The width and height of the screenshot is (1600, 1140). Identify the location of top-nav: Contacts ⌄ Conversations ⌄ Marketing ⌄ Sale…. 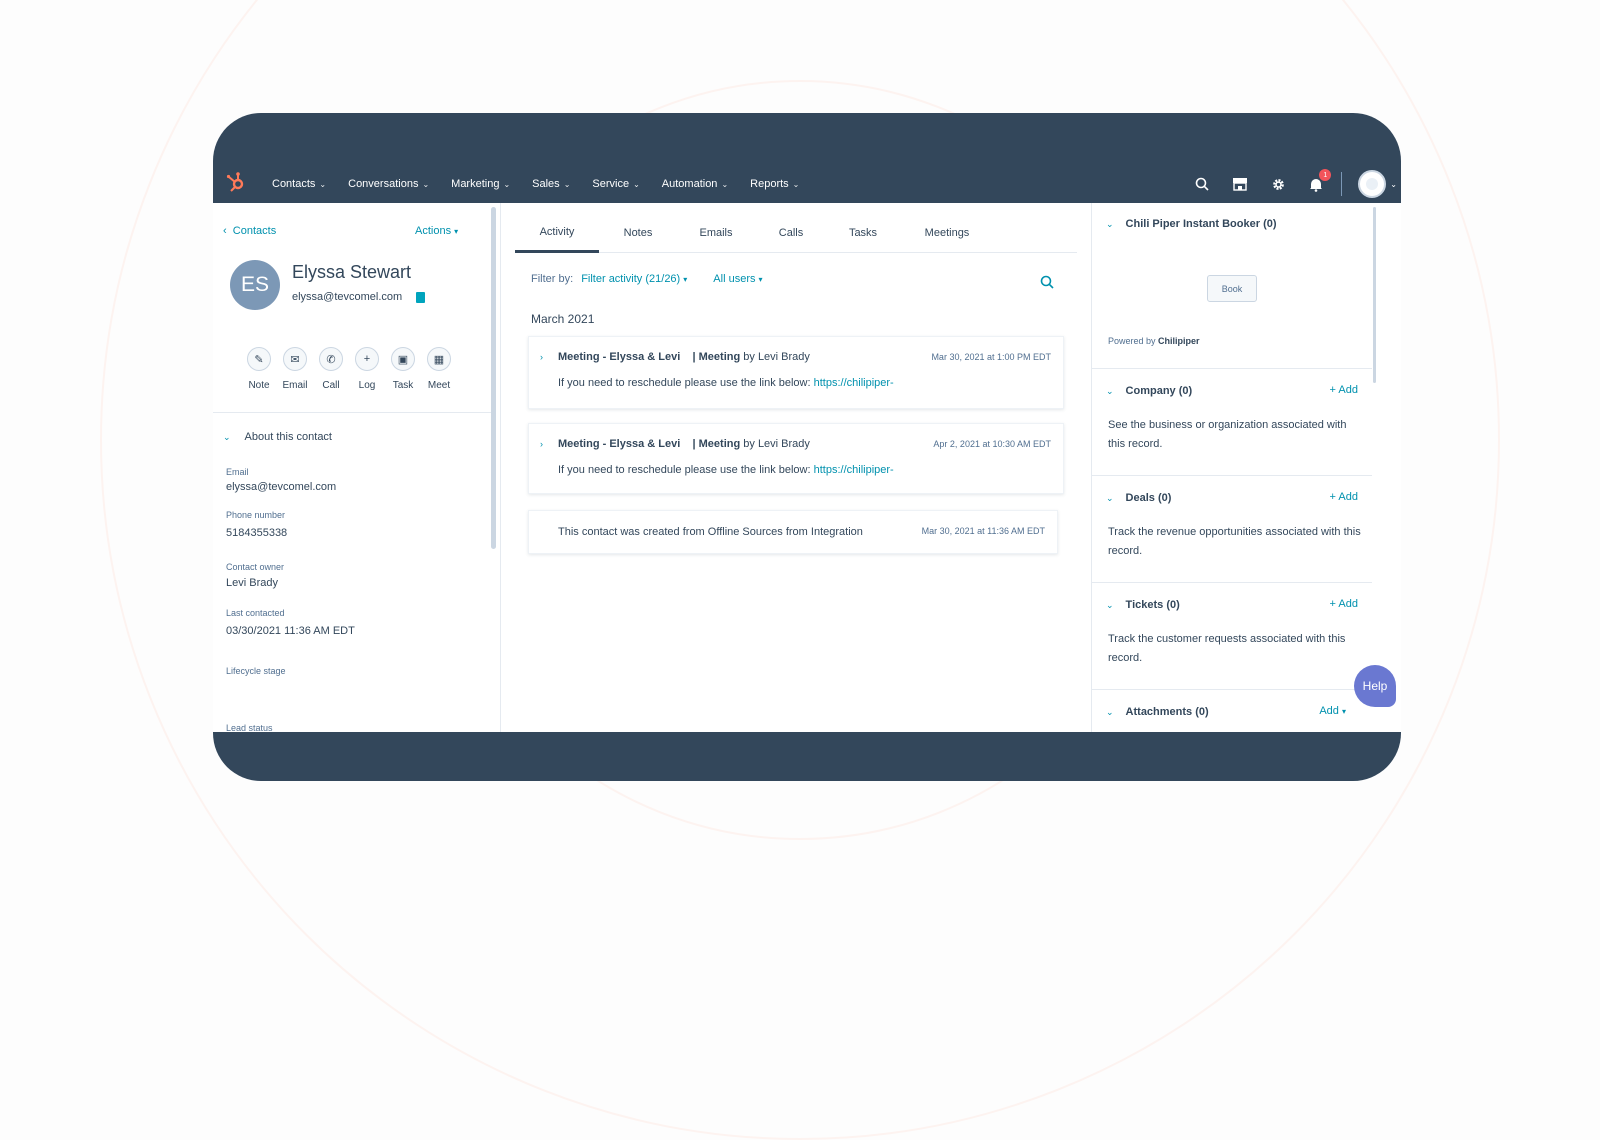
(807, 184).